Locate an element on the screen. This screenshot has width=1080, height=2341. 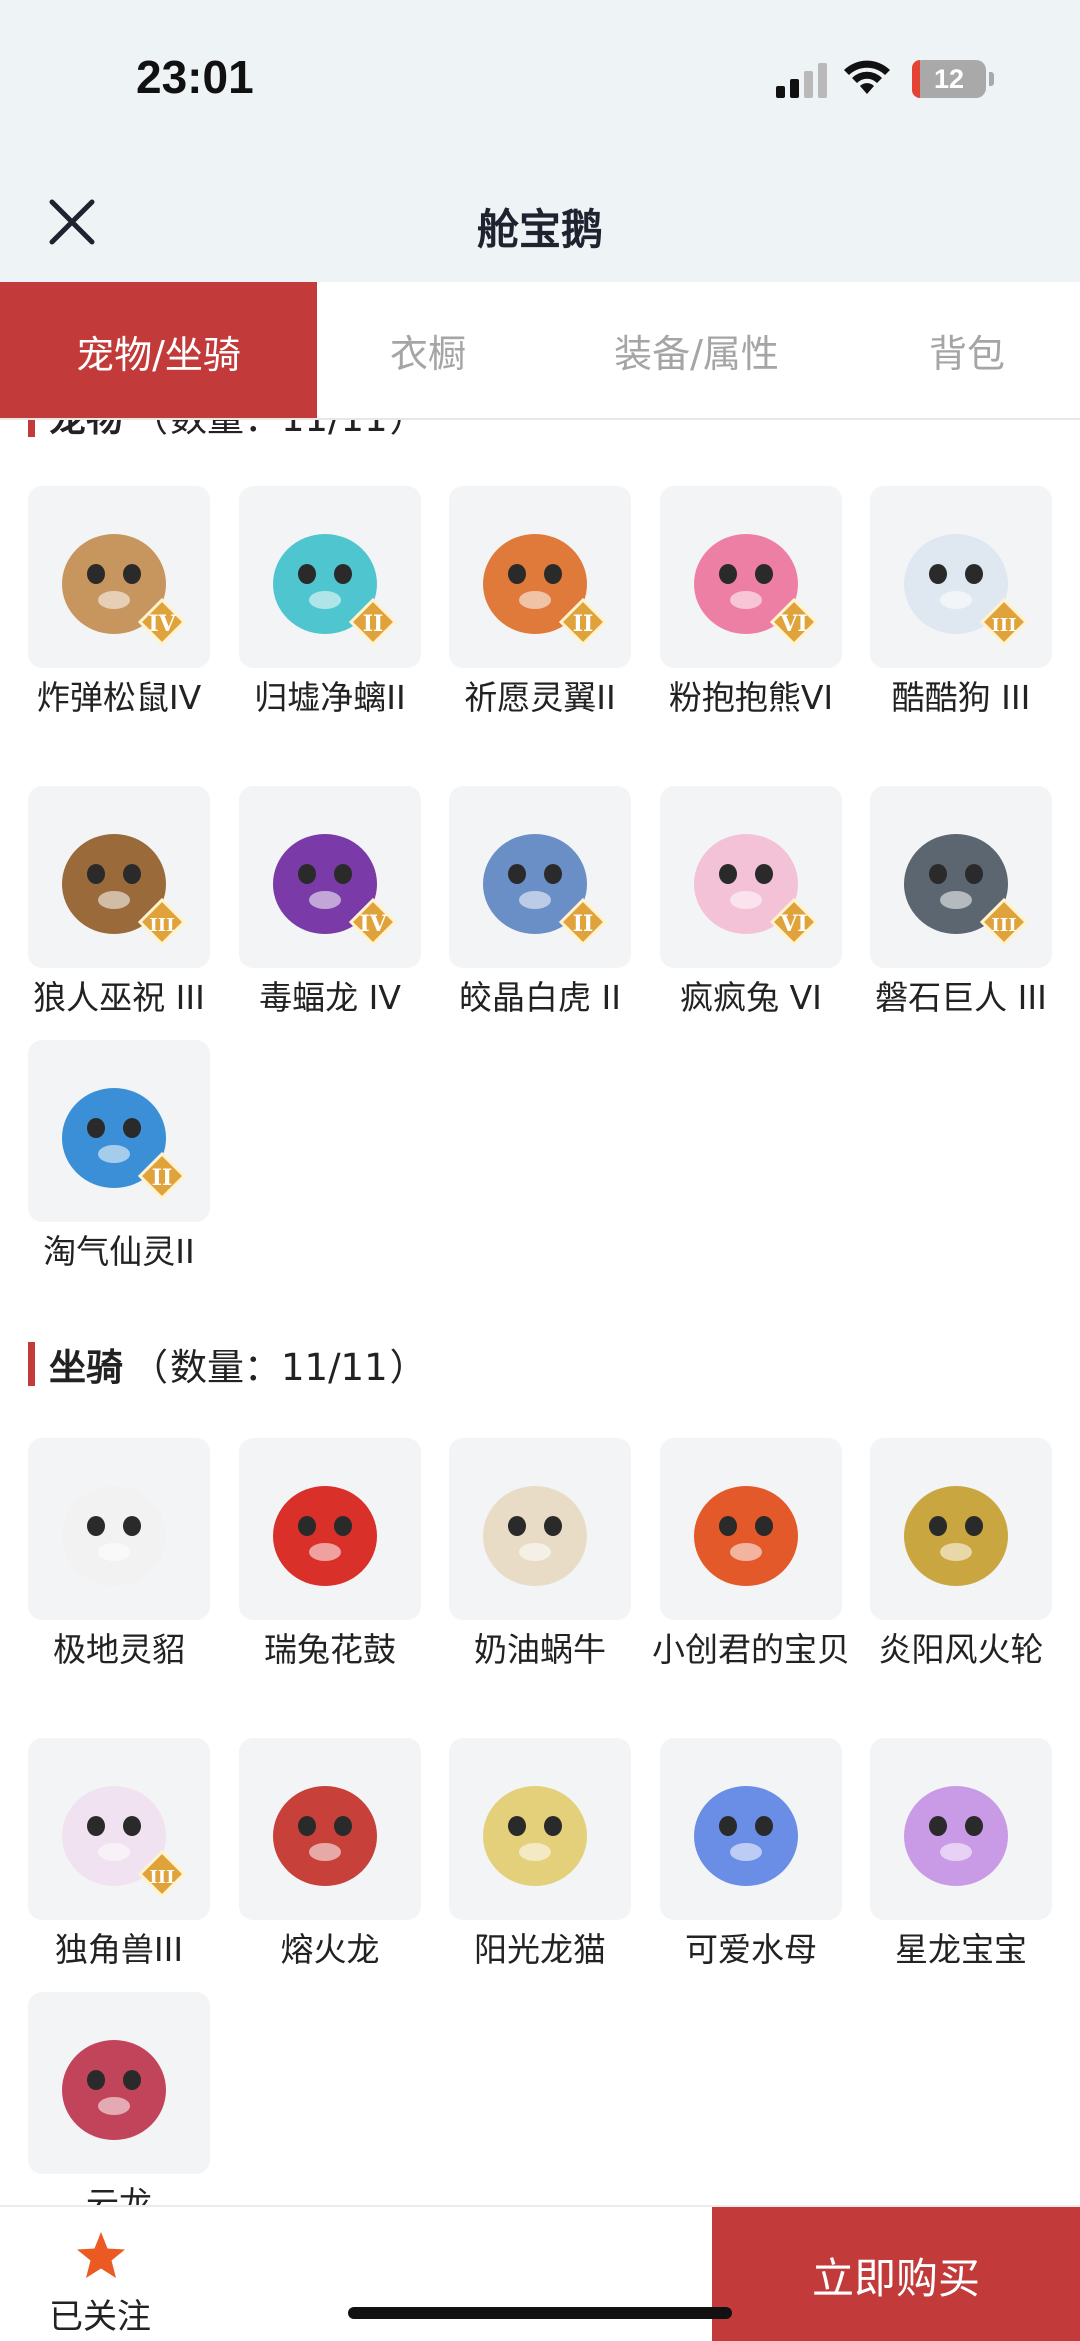
mount-item: 星龙宝宝 is located at coordinates (961, 1855).